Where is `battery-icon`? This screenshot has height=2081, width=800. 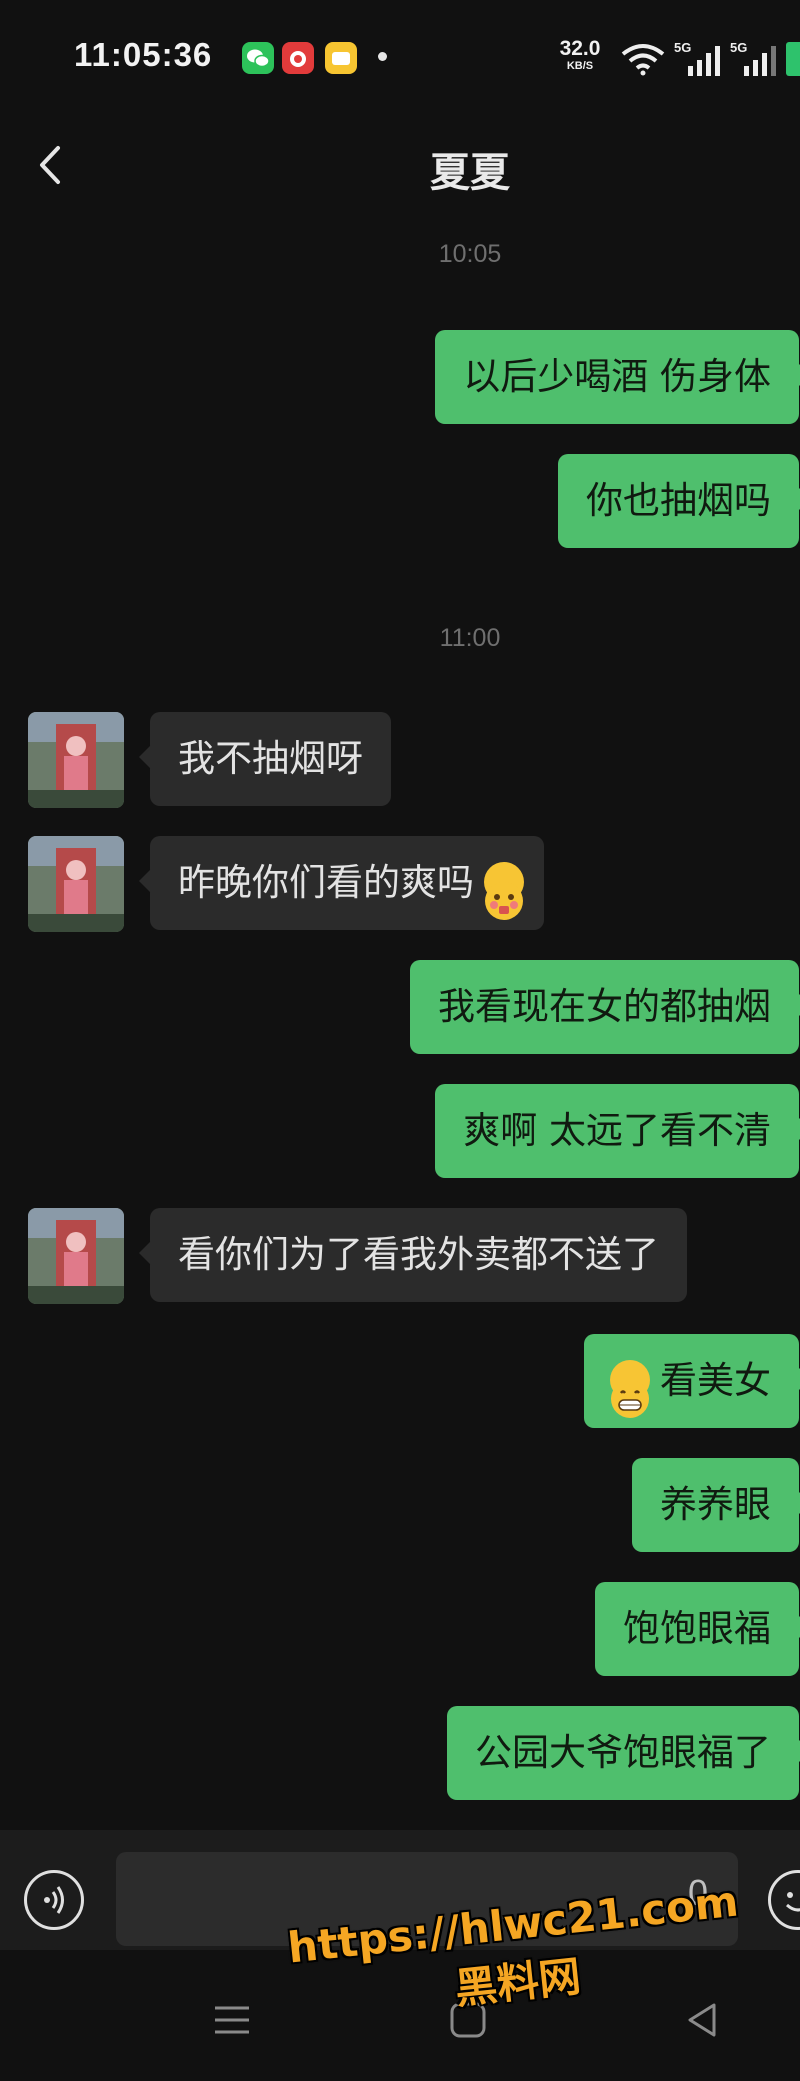
battery-icon is located at coordinates (793, 59).